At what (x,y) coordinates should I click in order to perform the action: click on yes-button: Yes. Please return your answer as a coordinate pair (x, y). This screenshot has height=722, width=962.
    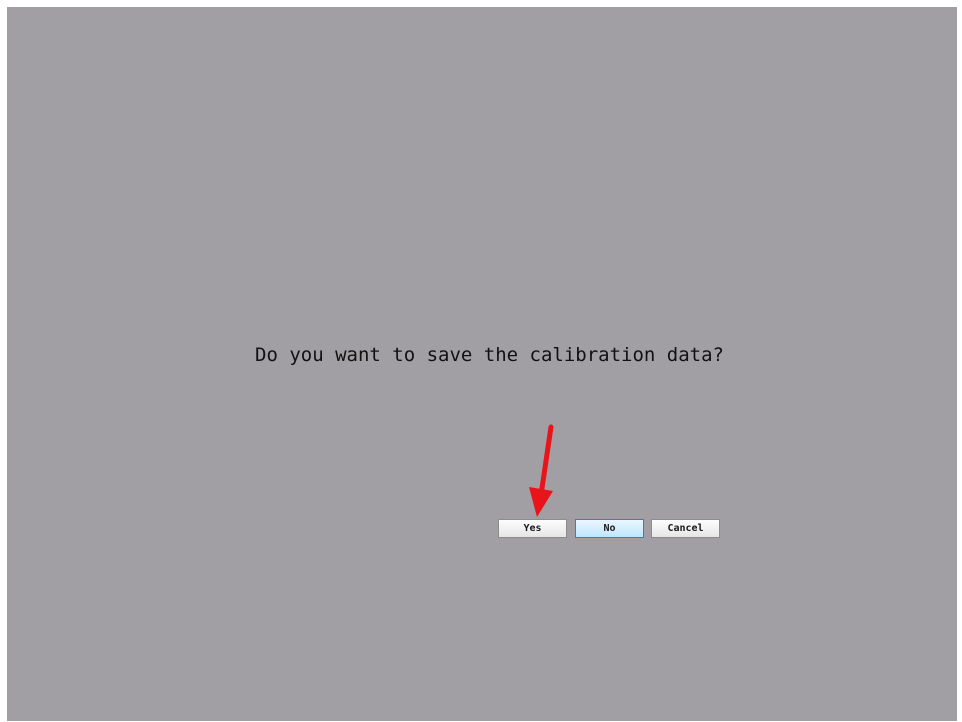
    Looking at the image, I should click on (532, 528).